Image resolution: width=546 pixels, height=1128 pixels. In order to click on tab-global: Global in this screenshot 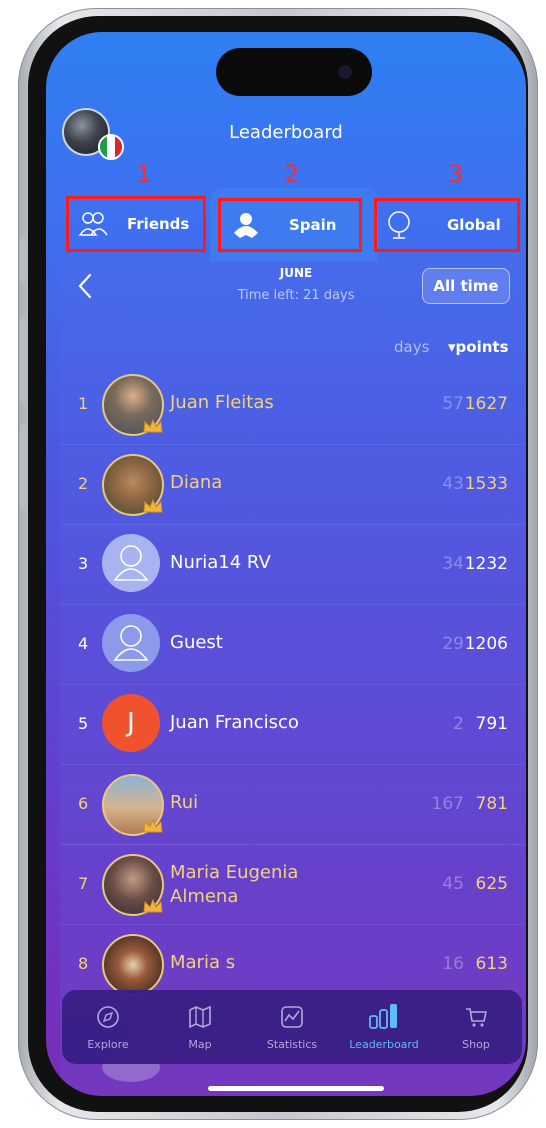, I will do `click(447, 225)`.